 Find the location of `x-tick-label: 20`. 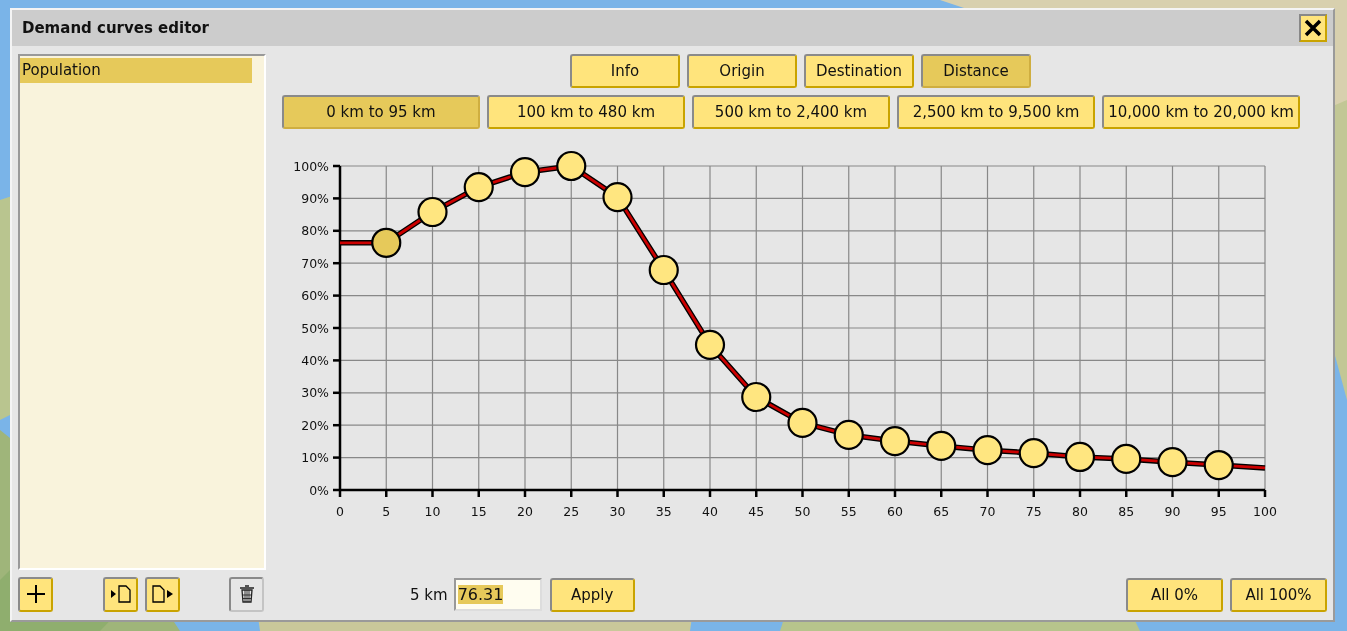

x-tick-label: 20 is located at coordinates (525, 511).